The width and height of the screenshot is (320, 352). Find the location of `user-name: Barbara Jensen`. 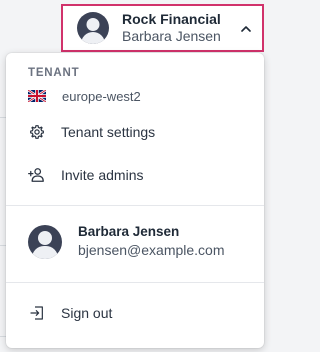

user-name: Barbara Jensen is located at coordinates (171, 36).